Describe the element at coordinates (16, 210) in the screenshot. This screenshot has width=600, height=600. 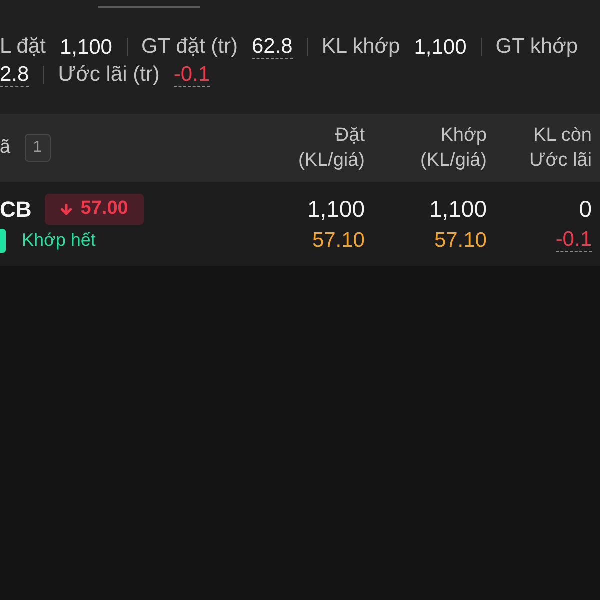
I see `stock-symbol: CB` at that location.